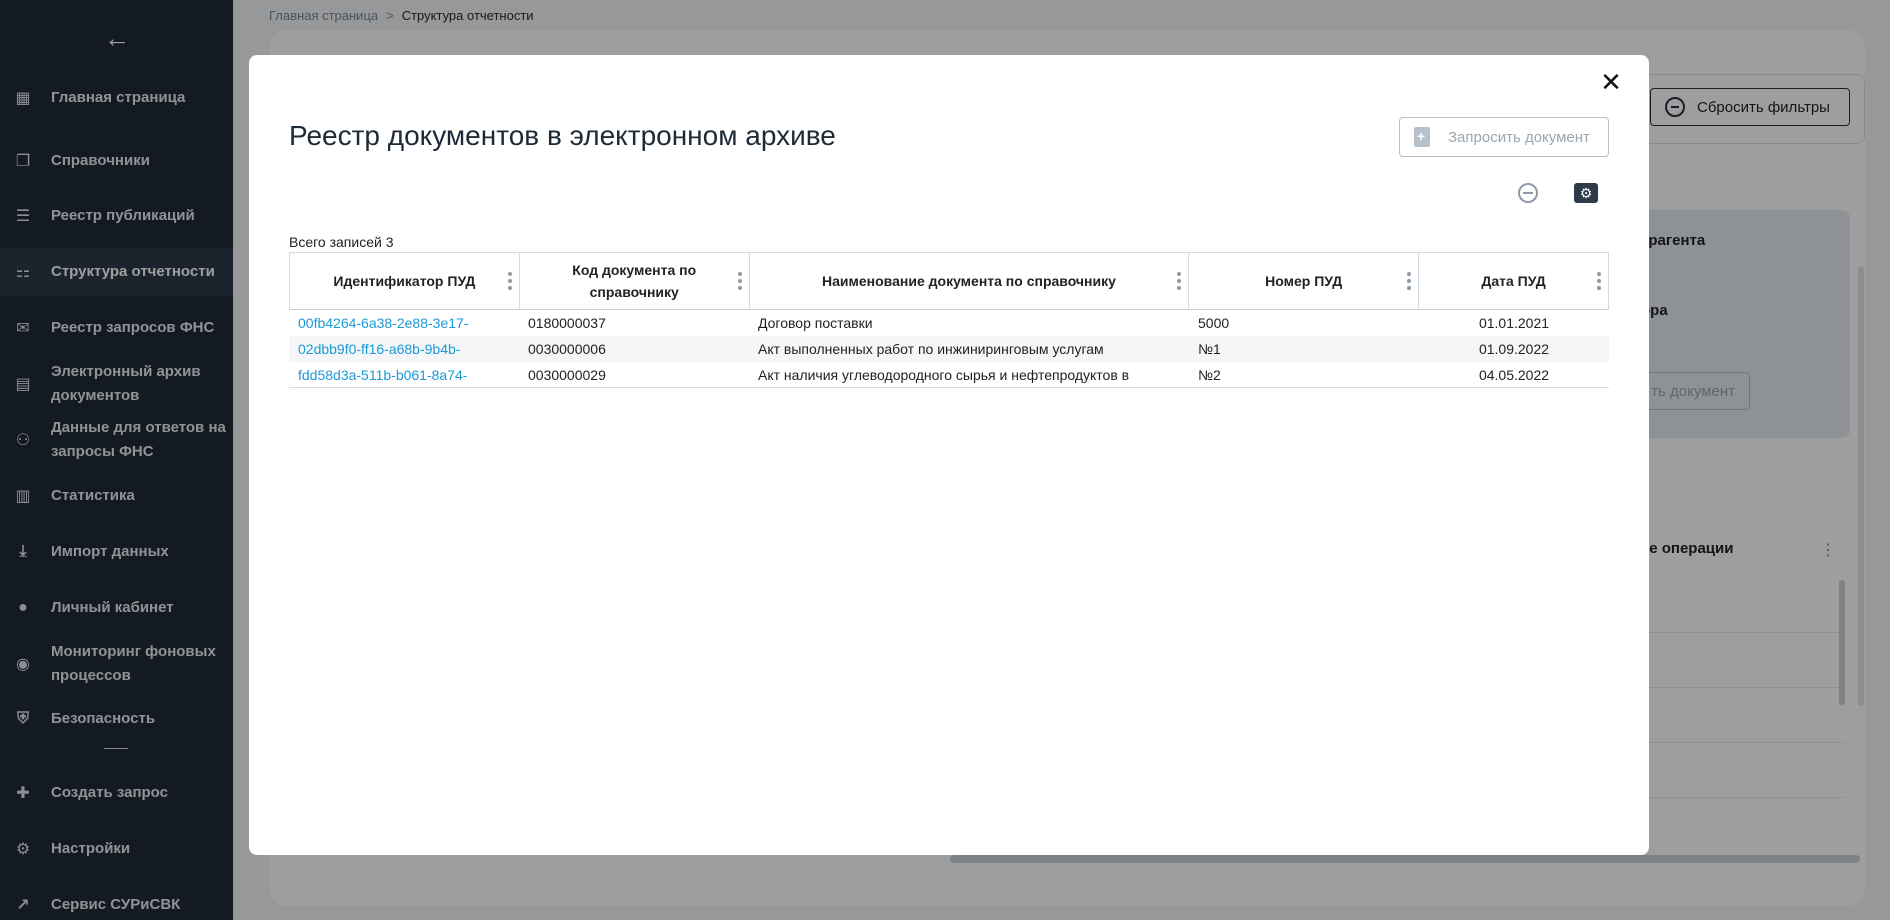  What do you see at coordinates (1209, 374) in the screenshot?
I see `document-number: №2` at bounding box center [1209, 374].